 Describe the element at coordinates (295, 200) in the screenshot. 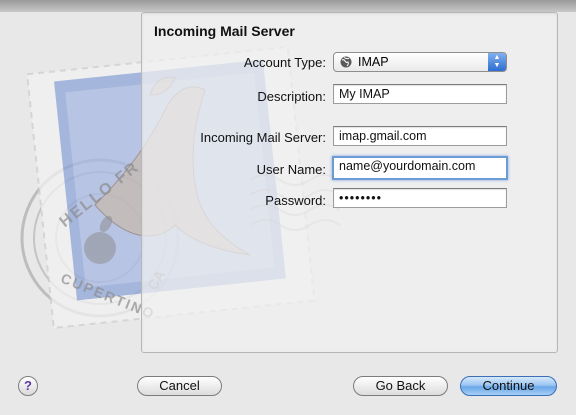

I see `password-label: Password:` at that location.